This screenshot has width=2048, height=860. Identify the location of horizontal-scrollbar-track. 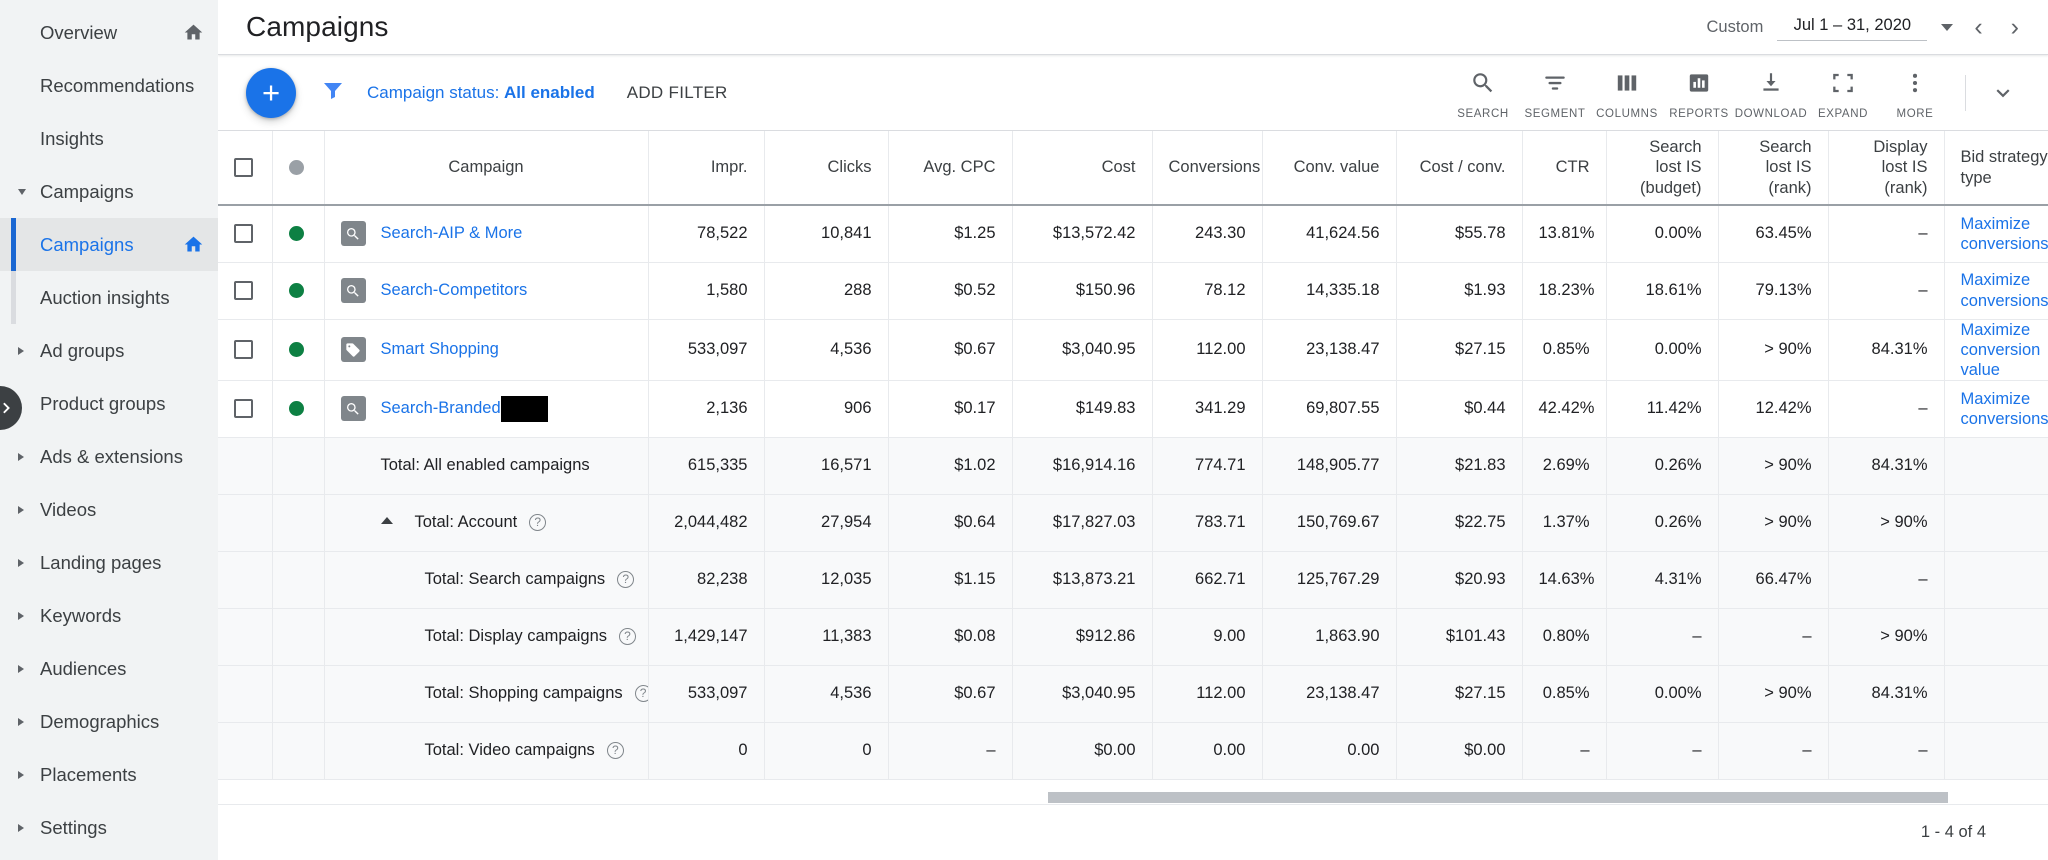
(1133, 797).